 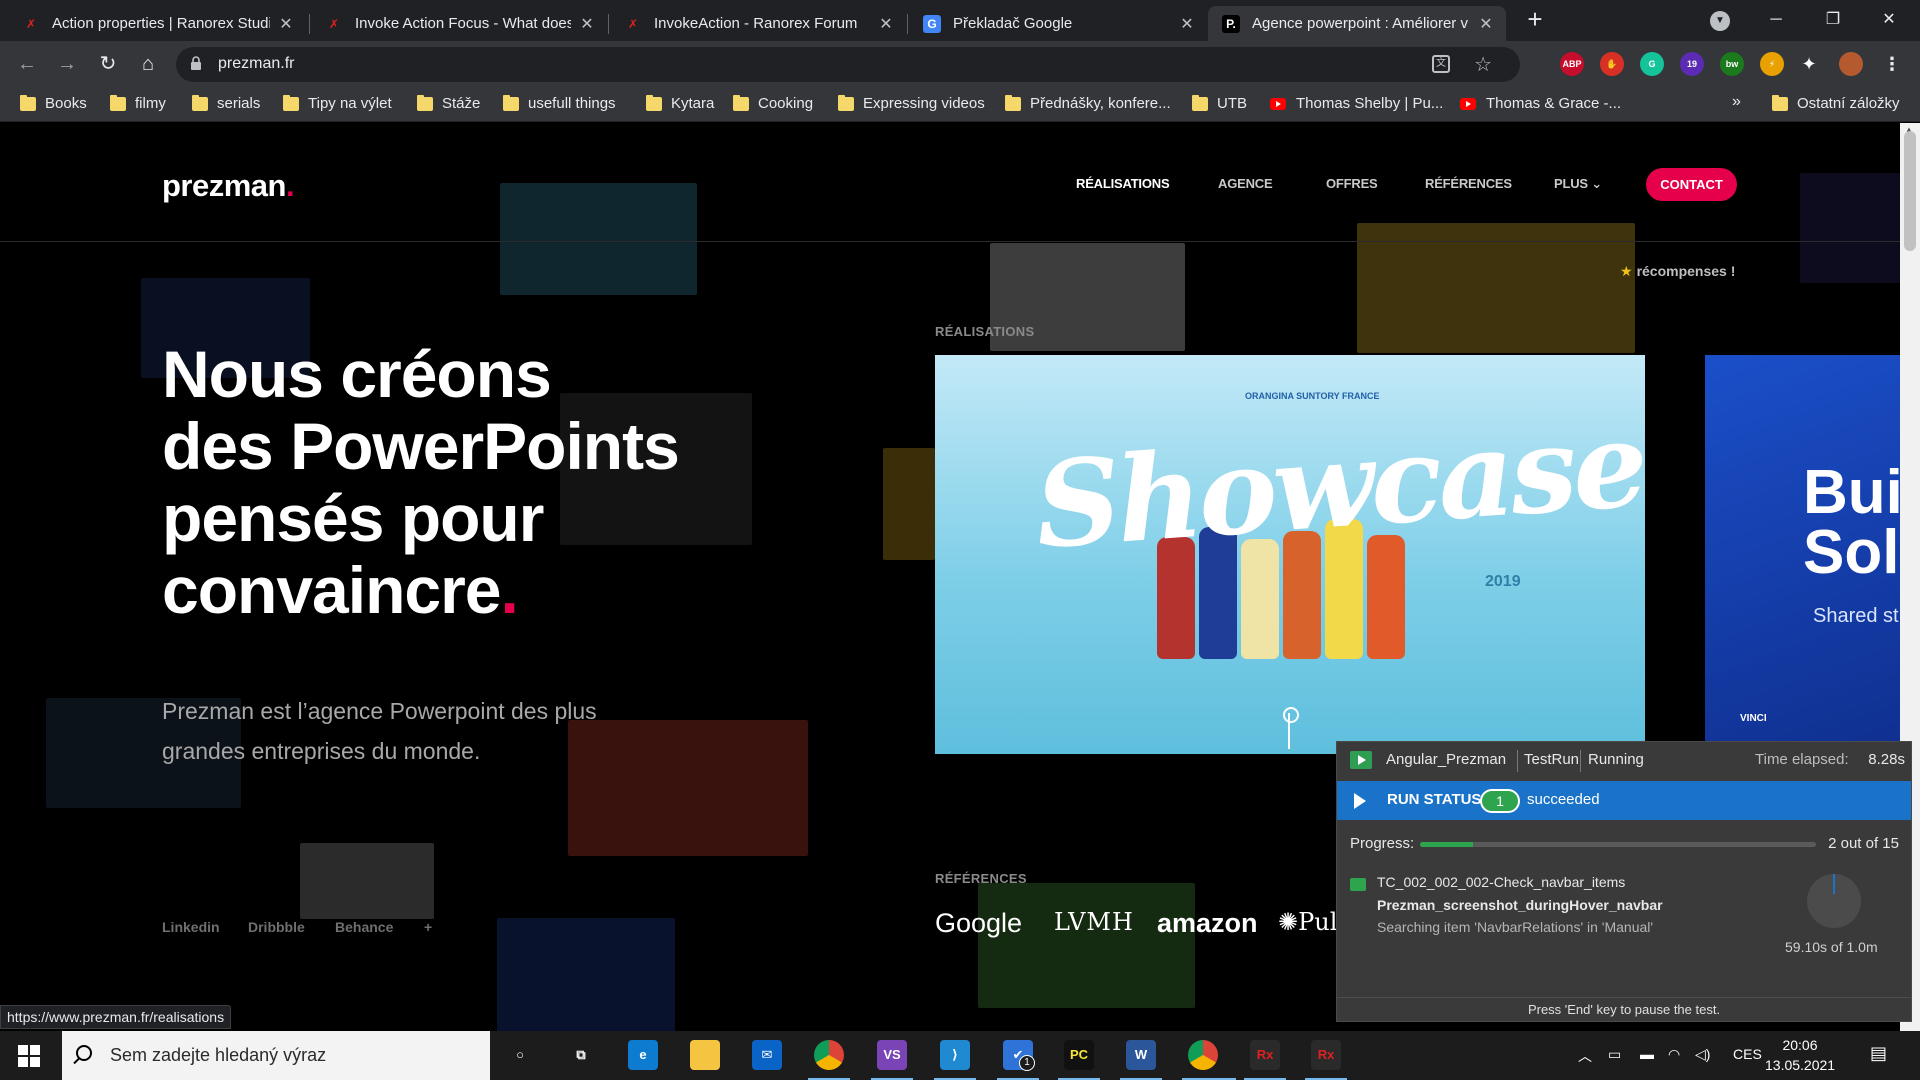 I want to click on bookmark-item: filmy, so click(x=138, y=103).